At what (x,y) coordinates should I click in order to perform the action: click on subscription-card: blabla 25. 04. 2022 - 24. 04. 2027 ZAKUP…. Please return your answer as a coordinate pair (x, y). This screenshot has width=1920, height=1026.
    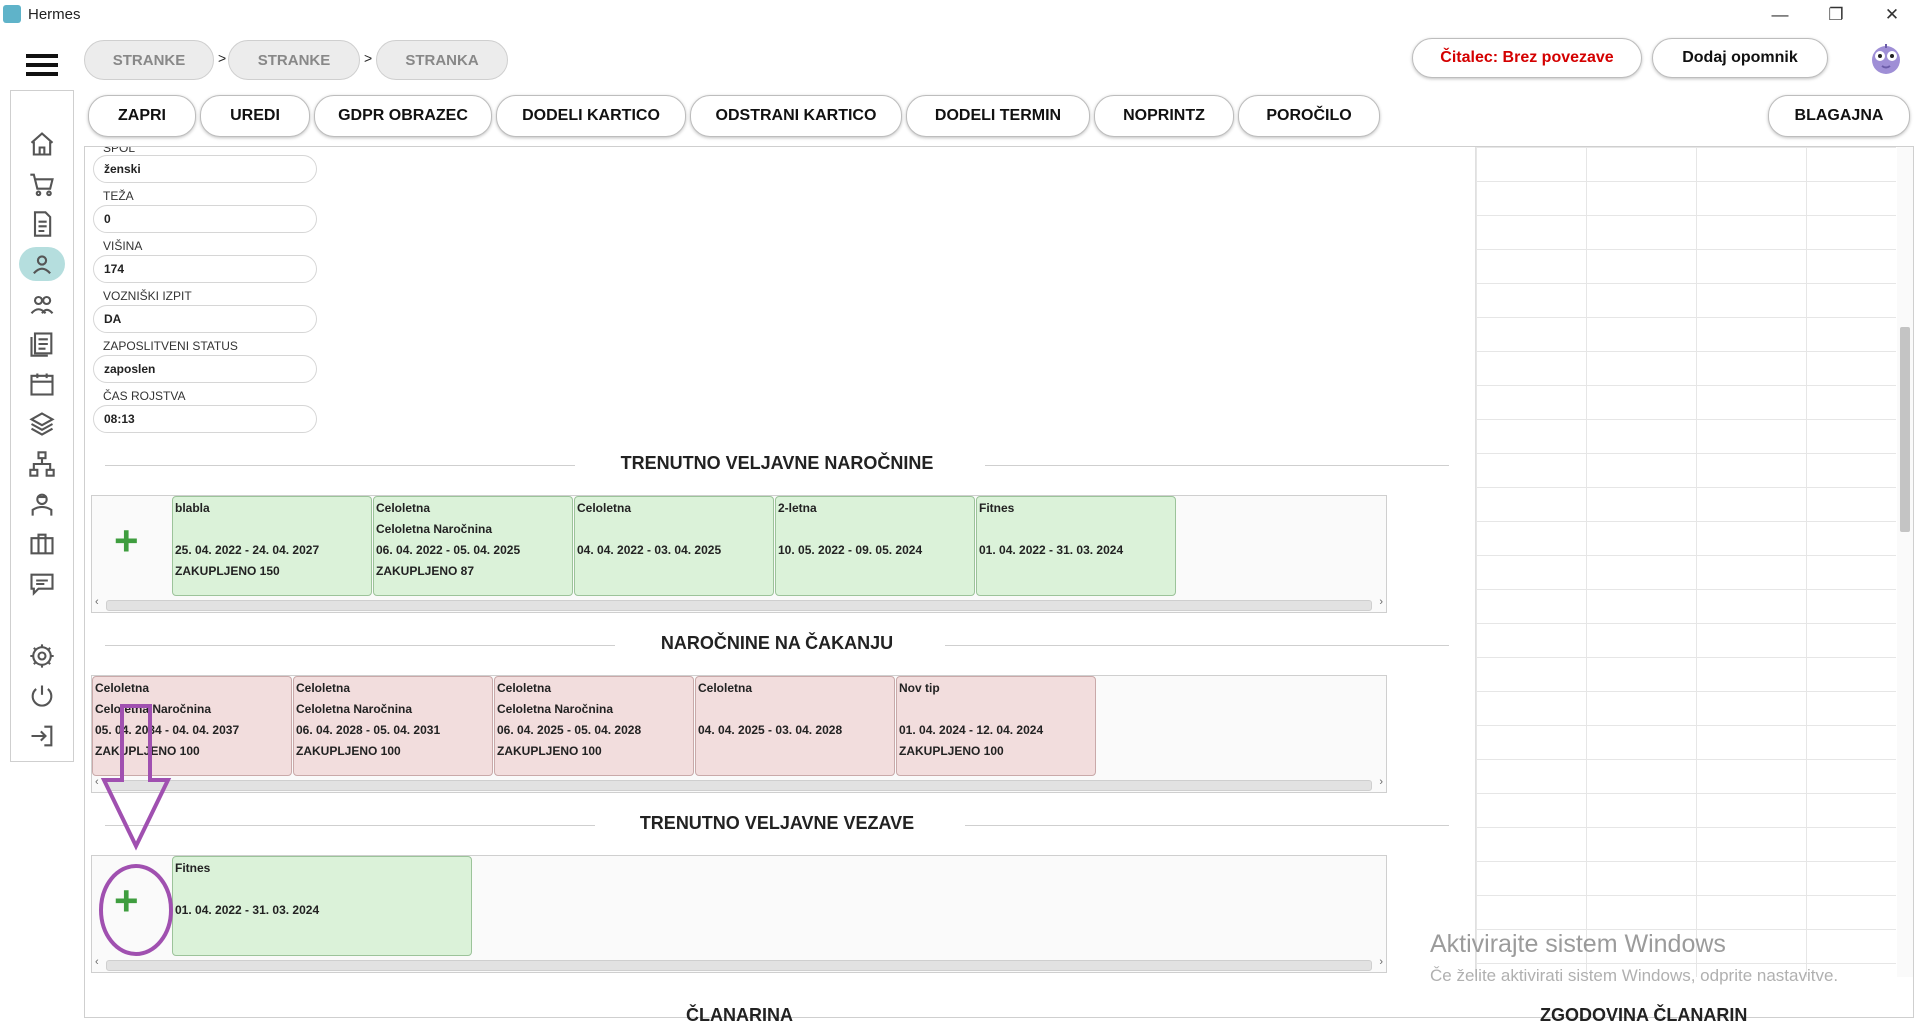
    Looking at the image, I should click on (272, 546).